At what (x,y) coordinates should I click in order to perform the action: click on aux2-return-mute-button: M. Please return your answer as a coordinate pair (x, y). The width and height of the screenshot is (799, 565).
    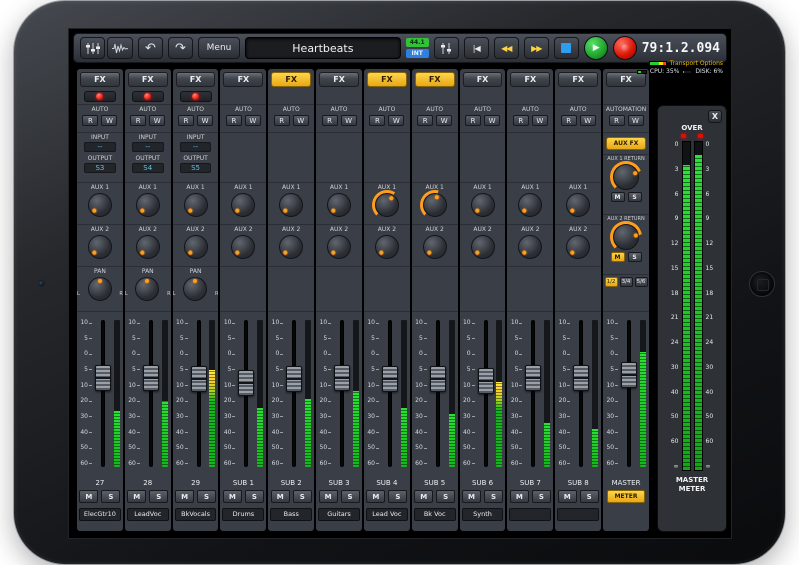
    Looking at the image, I should click on (617, 257).